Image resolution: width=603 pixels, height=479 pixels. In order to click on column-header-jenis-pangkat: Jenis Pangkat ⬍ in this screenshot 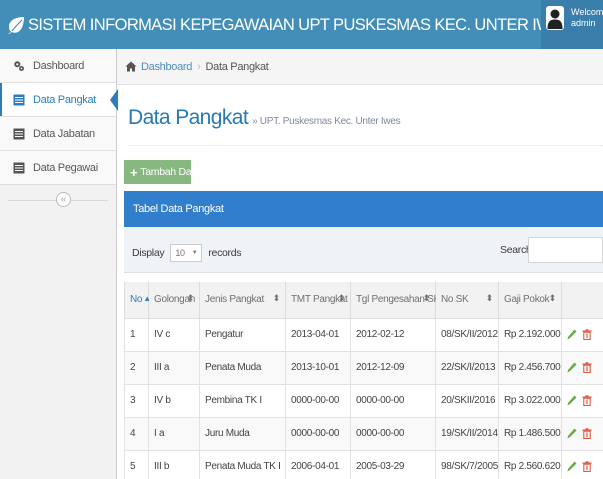, I will do `click(242, 300)`.